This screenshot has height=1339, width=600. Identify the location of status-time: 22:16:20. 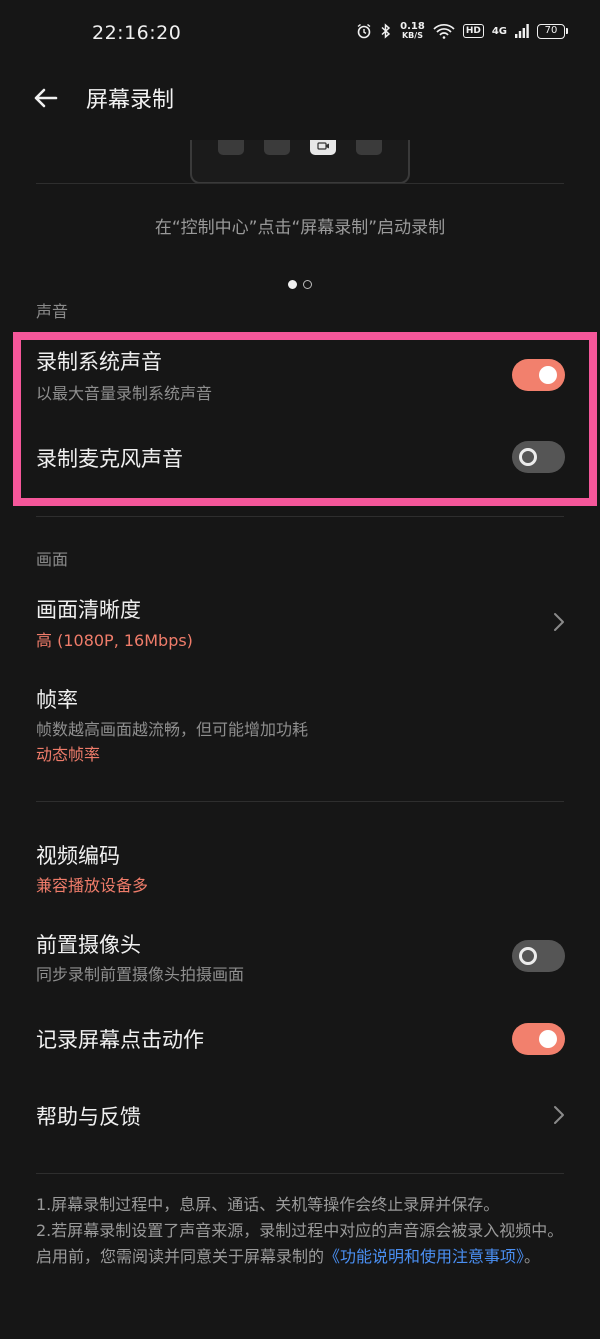
(137, 33).